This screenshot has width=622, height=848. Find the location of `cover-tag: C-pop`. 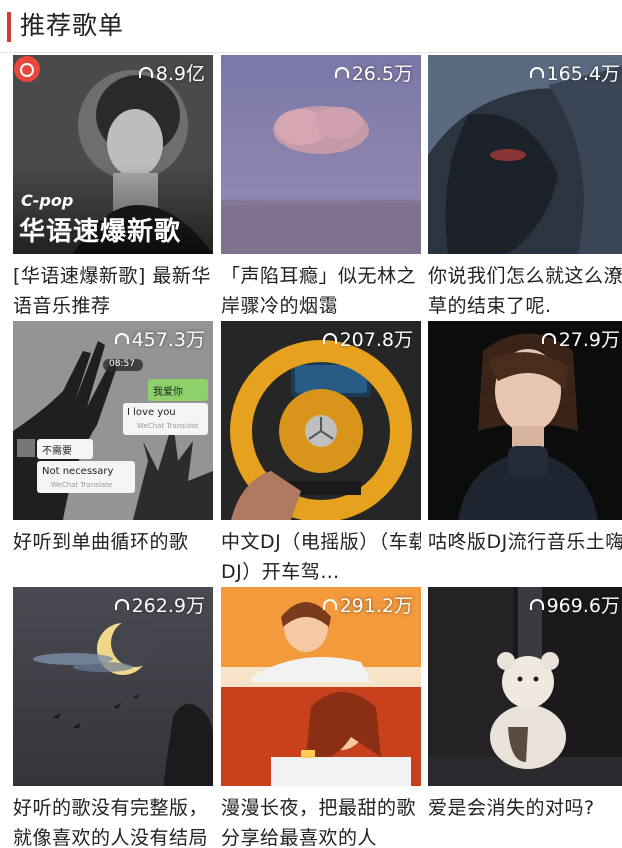

cover-tag: C-pop is located at coordinates (47, 200).